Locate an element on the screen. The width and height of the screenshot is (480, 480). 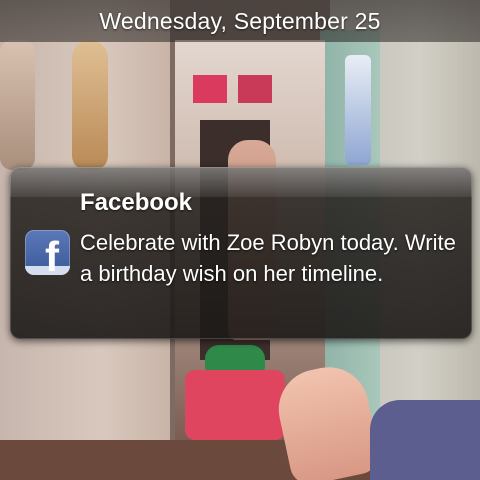
lockscreen-date-bar: Wednesday, September 25 is located at coordinates (240, 21).